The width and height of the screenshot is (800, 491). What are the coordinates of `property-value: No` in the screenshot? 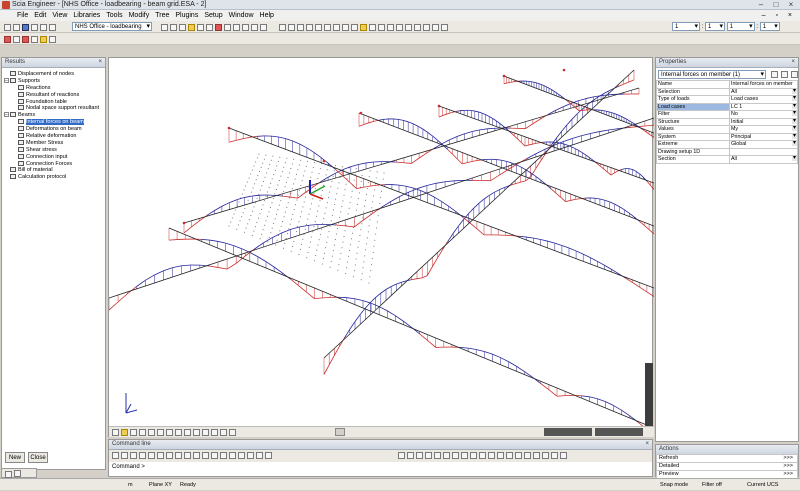 It's located at (764, 115).